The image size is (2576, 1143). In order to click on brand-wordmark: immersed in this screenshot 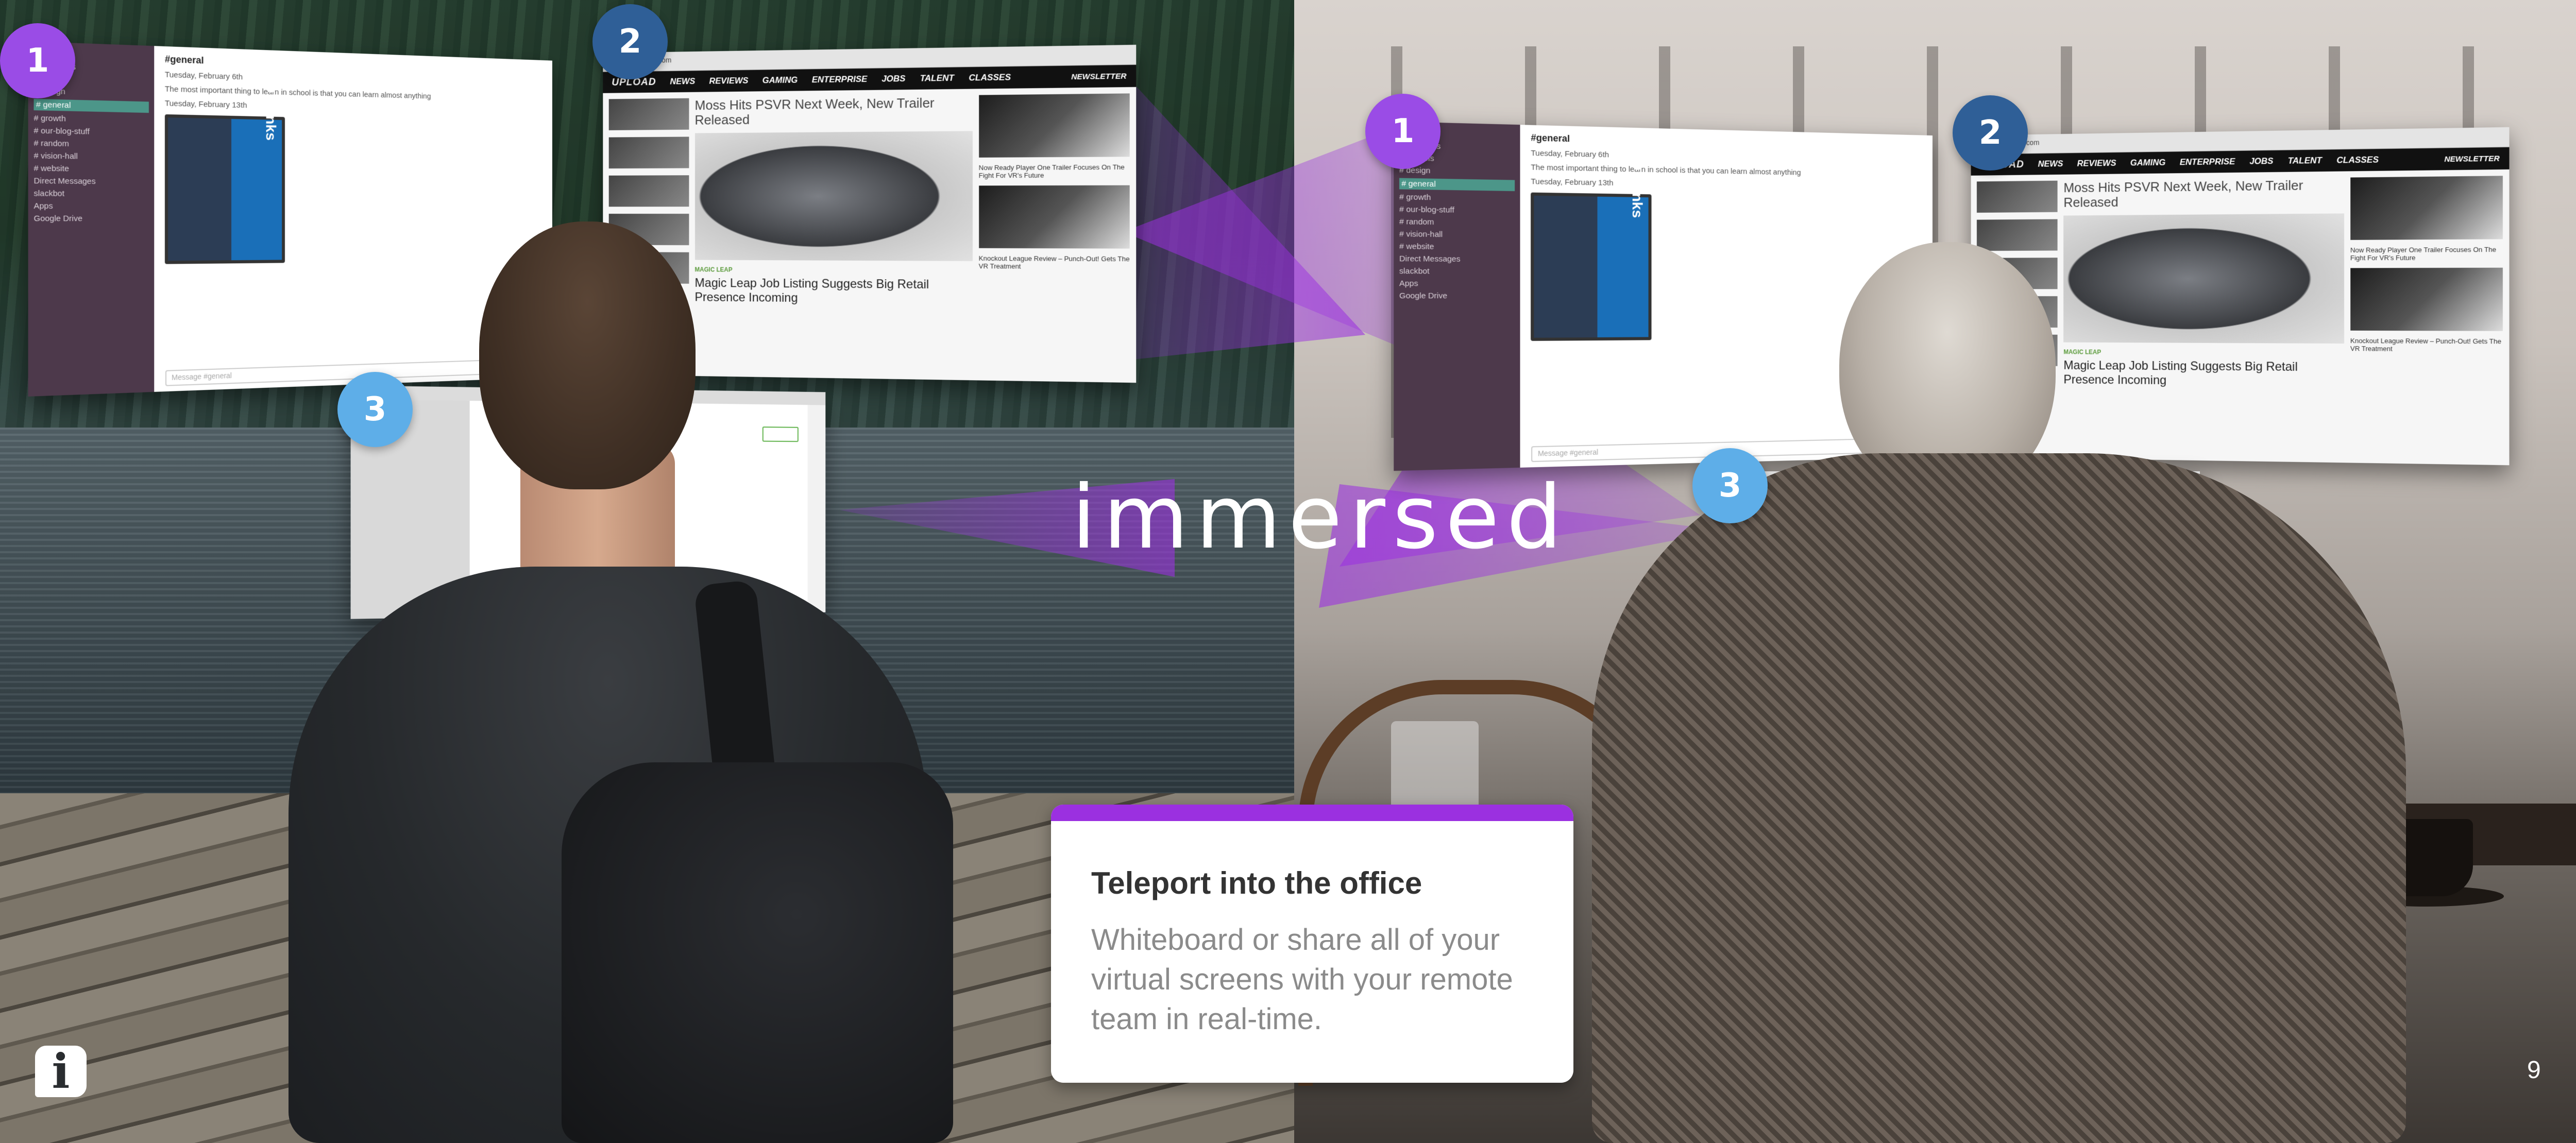, I will do `click(1320, 518)`.